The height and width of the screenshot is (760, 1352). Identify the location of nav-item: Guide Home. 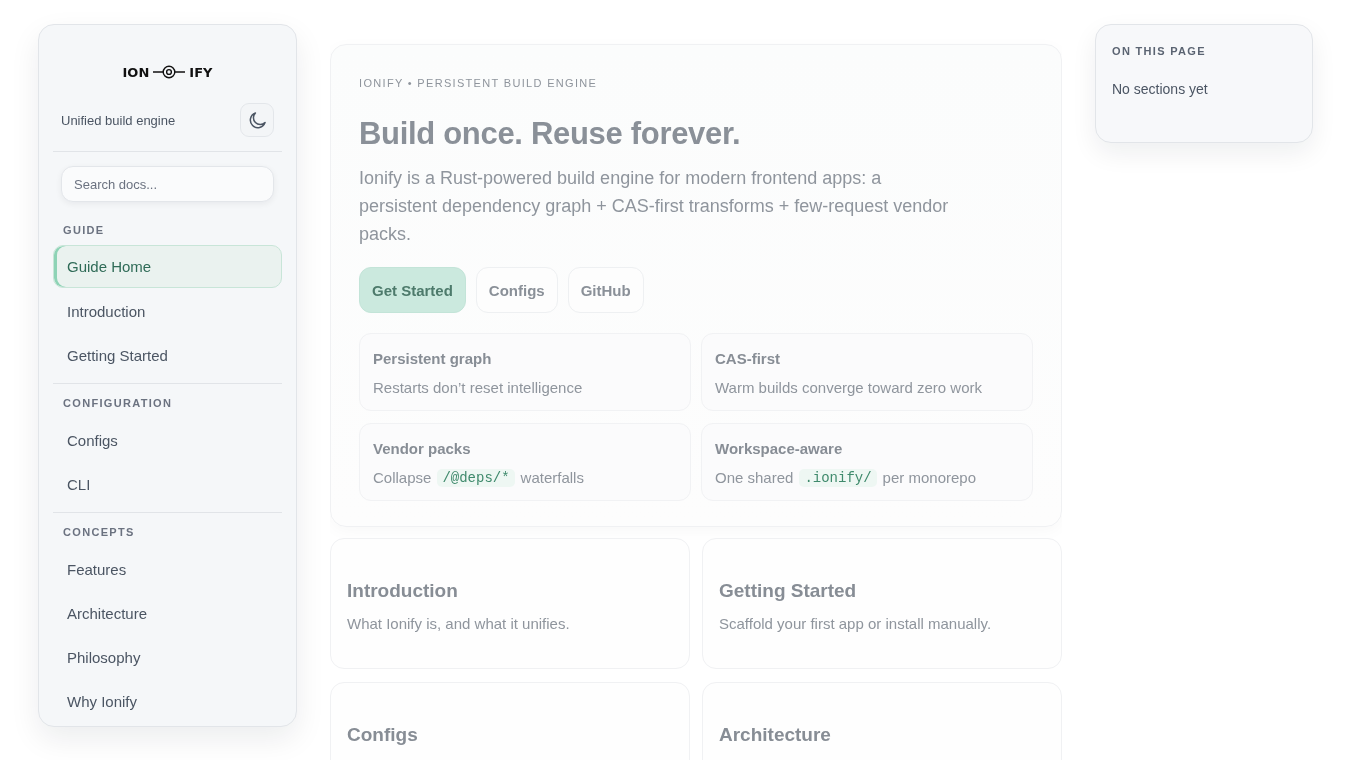
(167, 266).